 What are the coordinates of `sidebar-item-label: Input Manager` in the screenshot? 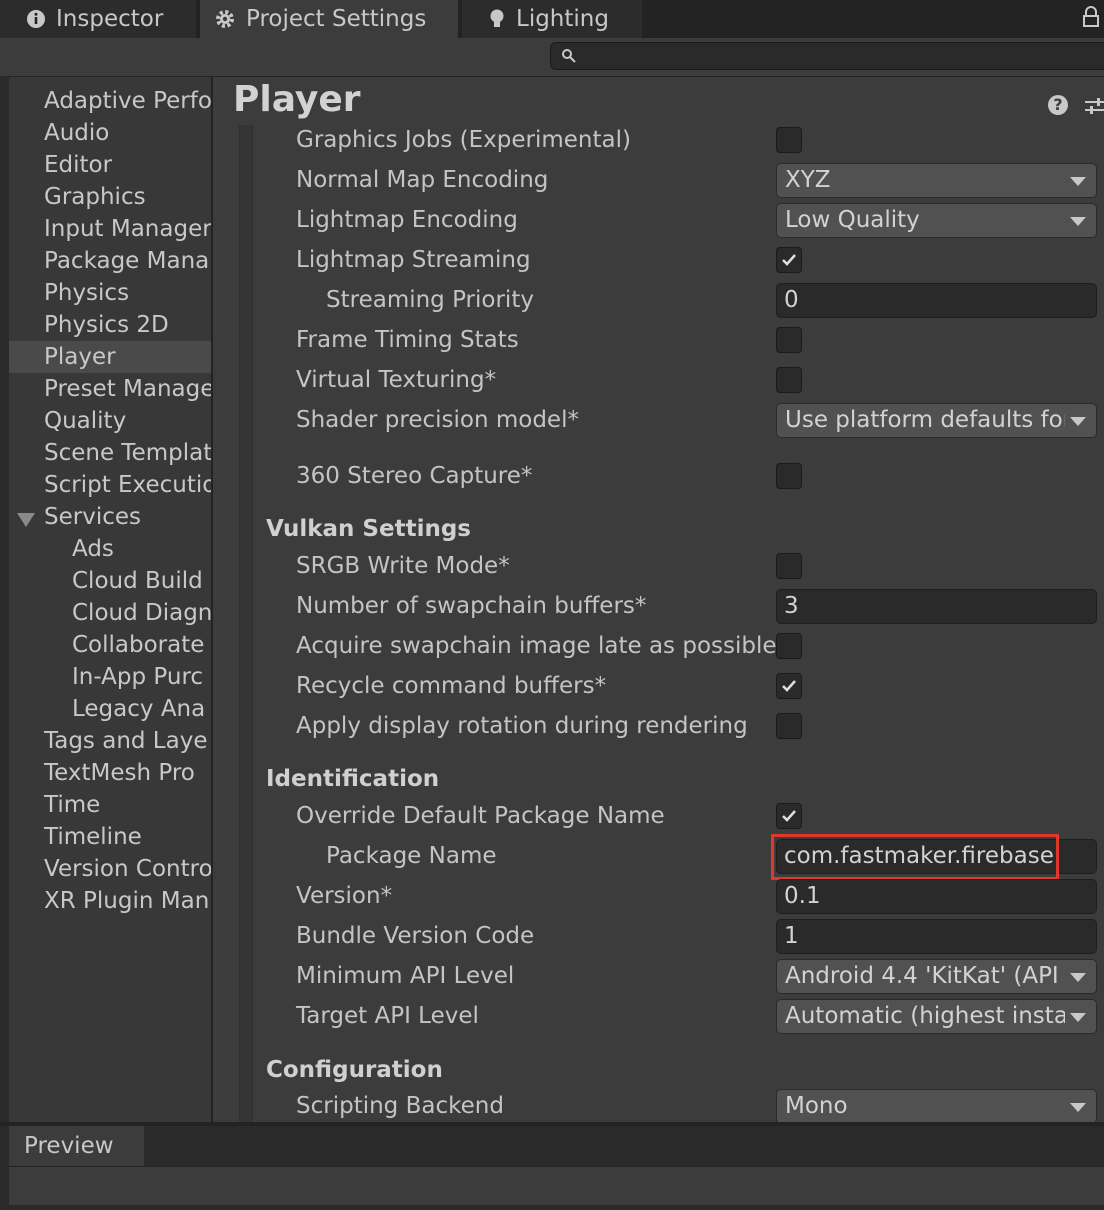 It's located at (127, 229).